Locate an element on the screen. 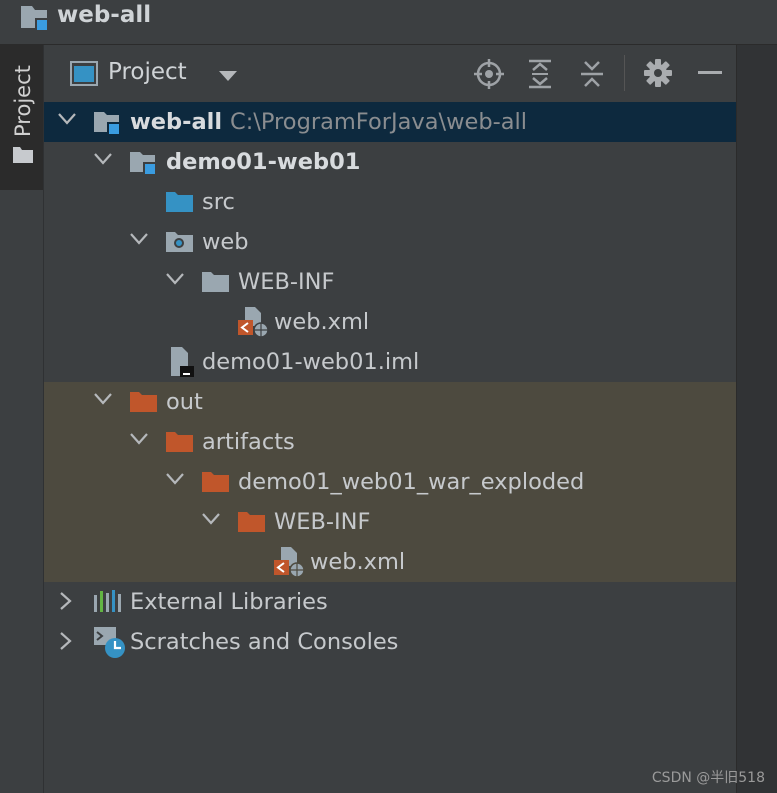 The image size is (777, 793). tree-row-out: out is located at coordinates (390, 402).